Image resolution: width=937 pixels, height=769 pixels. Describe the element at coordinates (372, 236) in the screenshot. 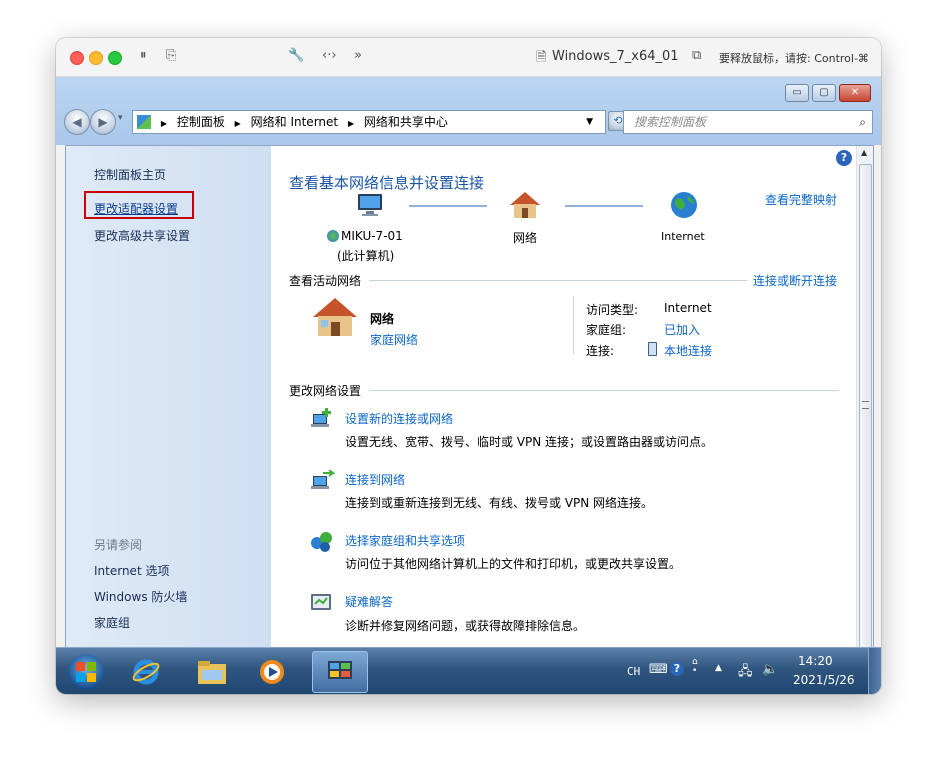

I see `computer-name: MIKU-7-01` at that location.